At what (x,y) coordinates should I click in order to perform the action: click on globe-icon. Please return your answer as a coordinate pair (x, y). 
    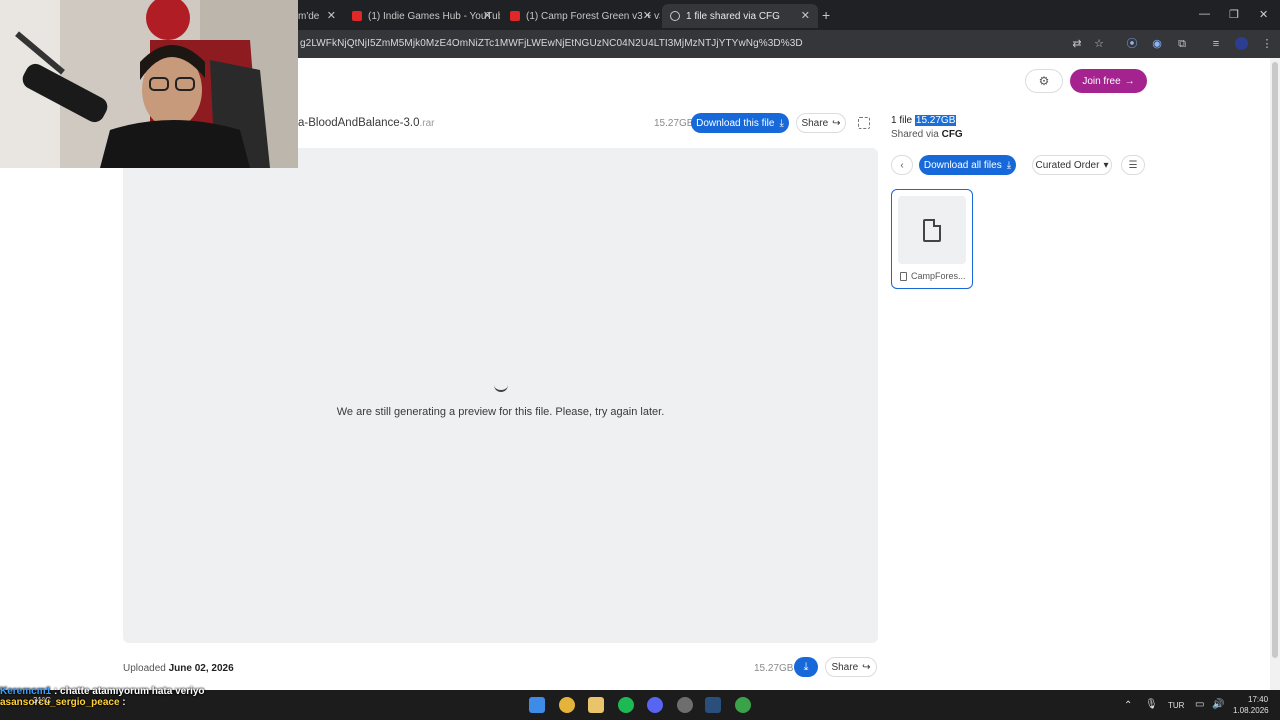
    Looking at the image, I should click on (675, 16).